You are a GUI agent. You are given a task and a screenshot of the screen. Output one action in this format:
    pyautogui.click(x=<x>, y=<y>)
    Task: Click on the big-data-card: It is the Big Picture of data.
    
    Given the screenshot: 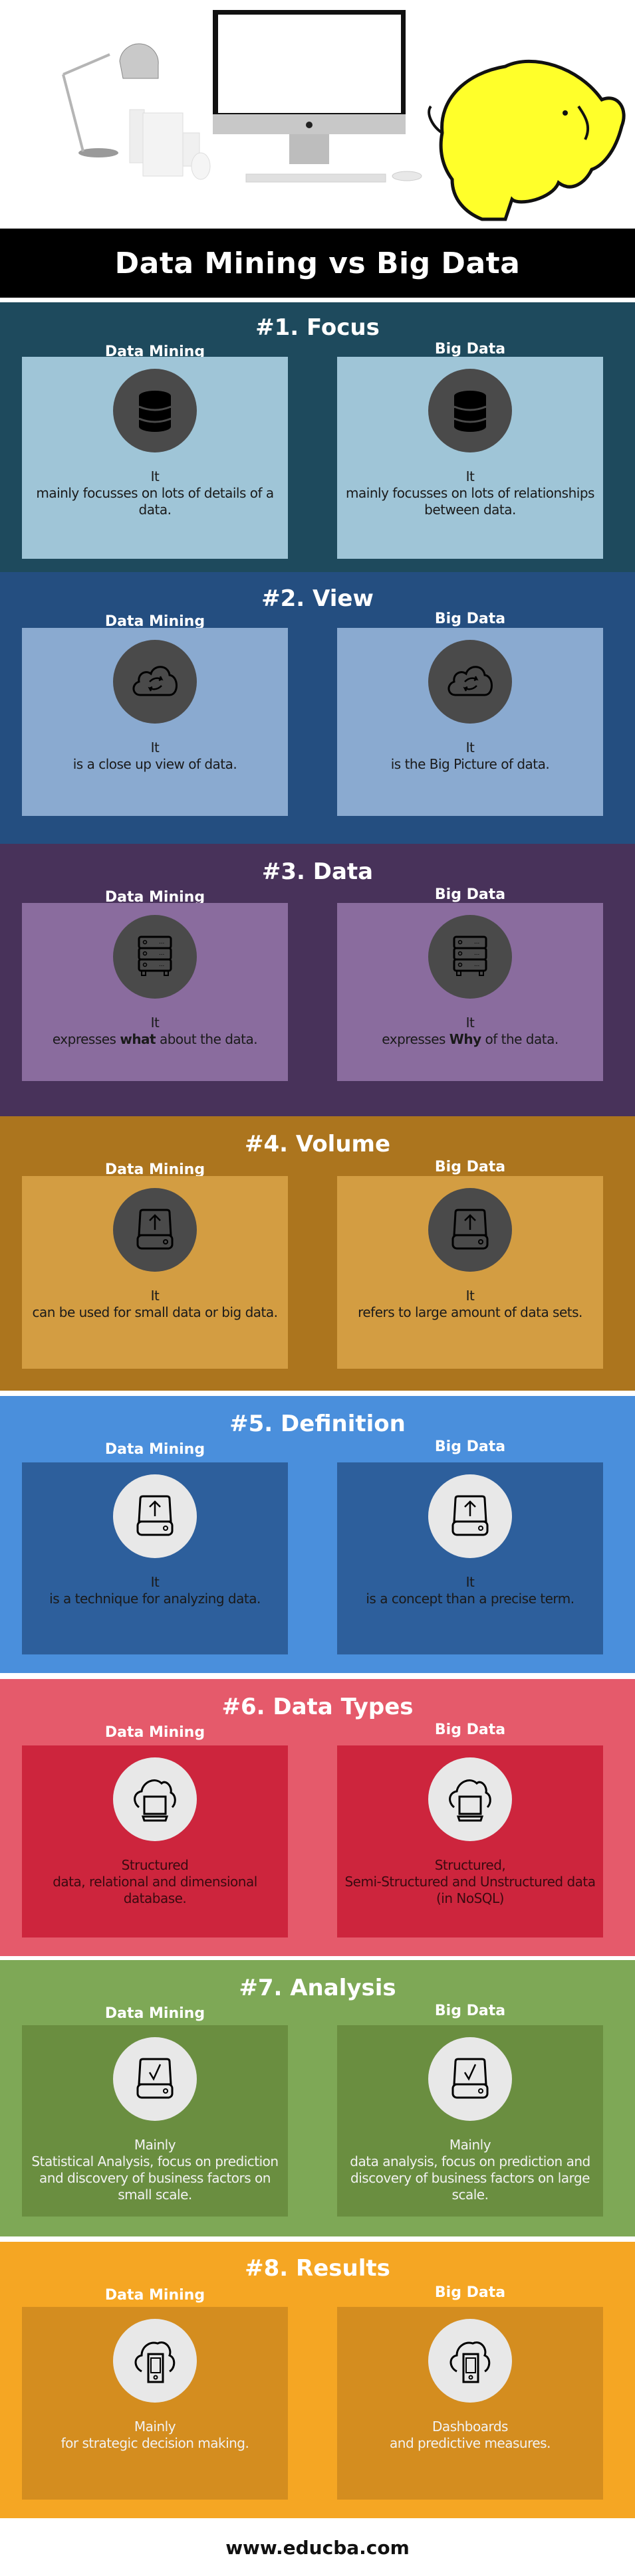 What is the action you would take?
    pyautogui.click(x=470, y=722)
    